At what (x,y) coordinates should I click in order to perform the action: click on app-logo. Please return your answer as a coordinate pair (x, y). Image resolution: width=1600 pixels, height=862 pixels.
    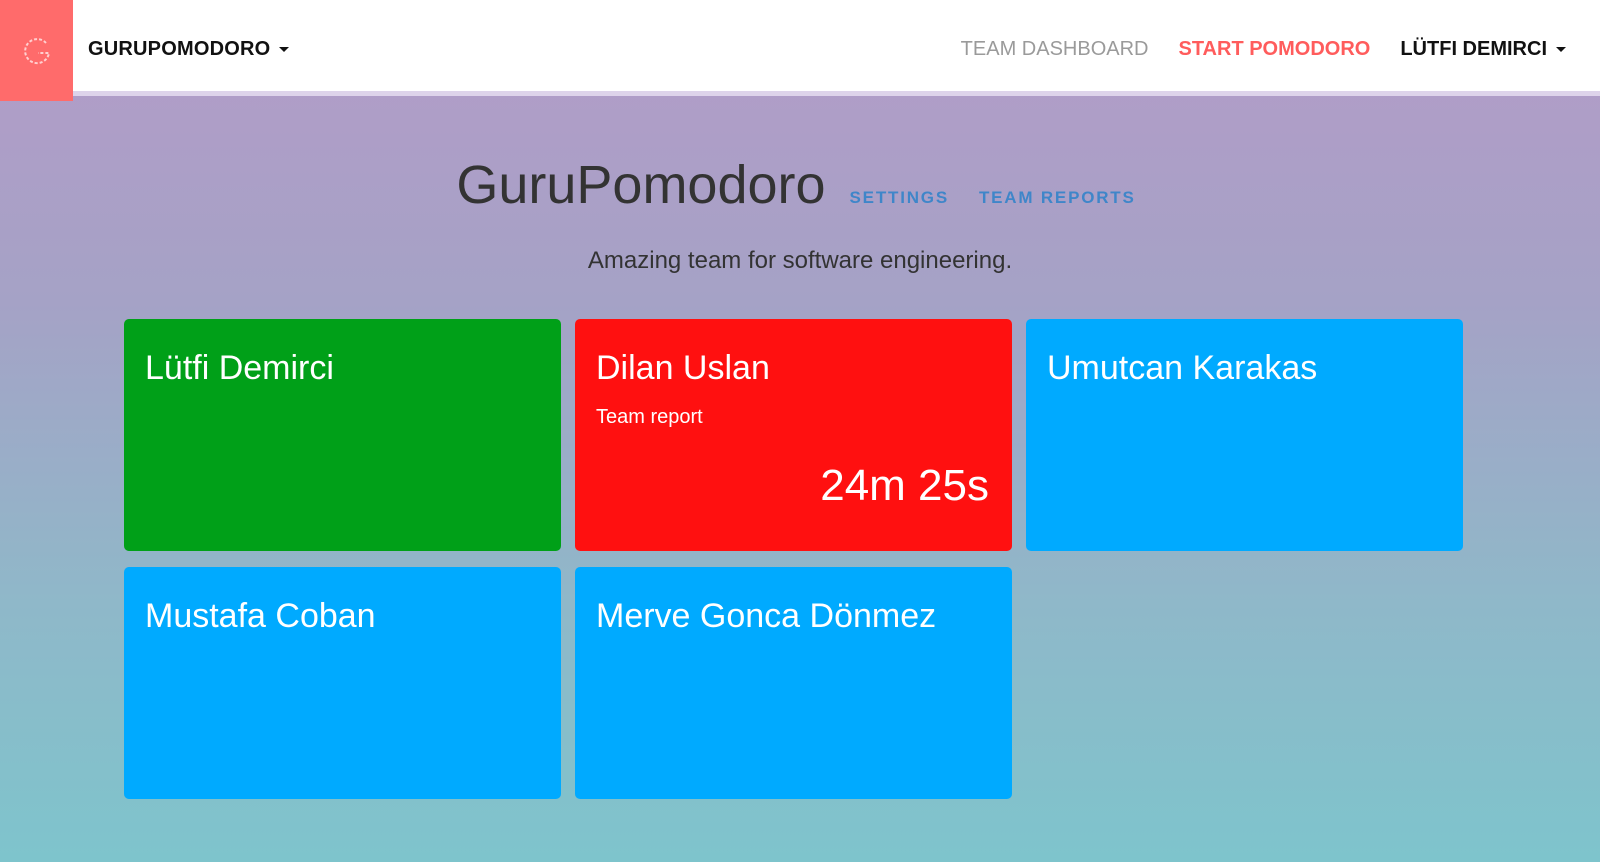
    Looking at the image, I should click on (36, 50).